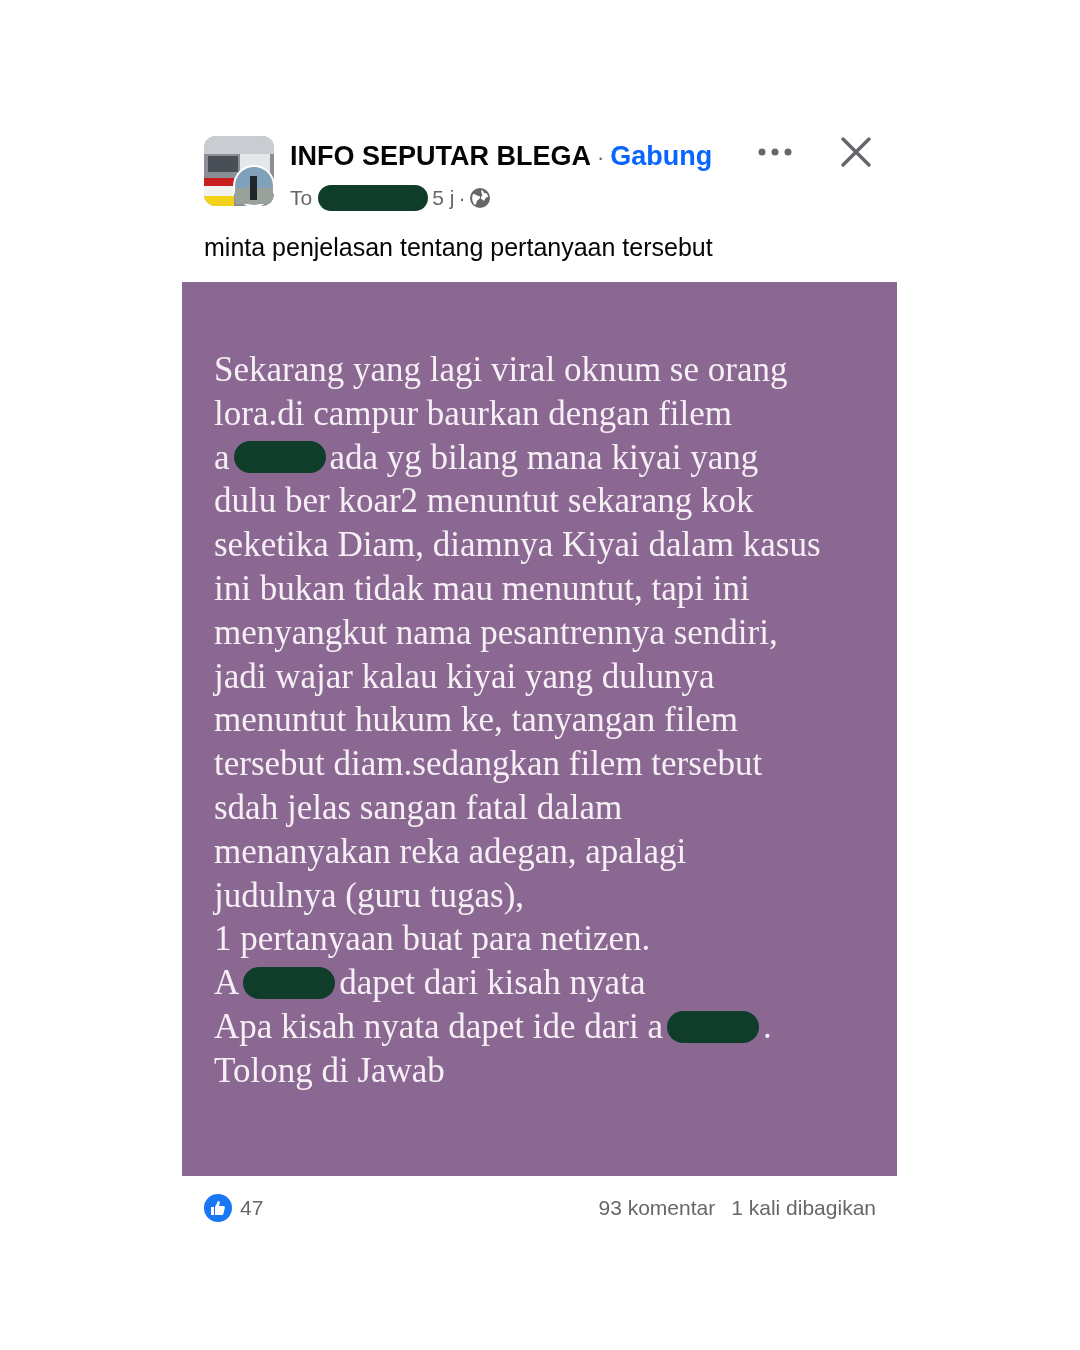  I want to click on image-text-line: menanyakan reka adegan, apalagi, so click(450, 851).